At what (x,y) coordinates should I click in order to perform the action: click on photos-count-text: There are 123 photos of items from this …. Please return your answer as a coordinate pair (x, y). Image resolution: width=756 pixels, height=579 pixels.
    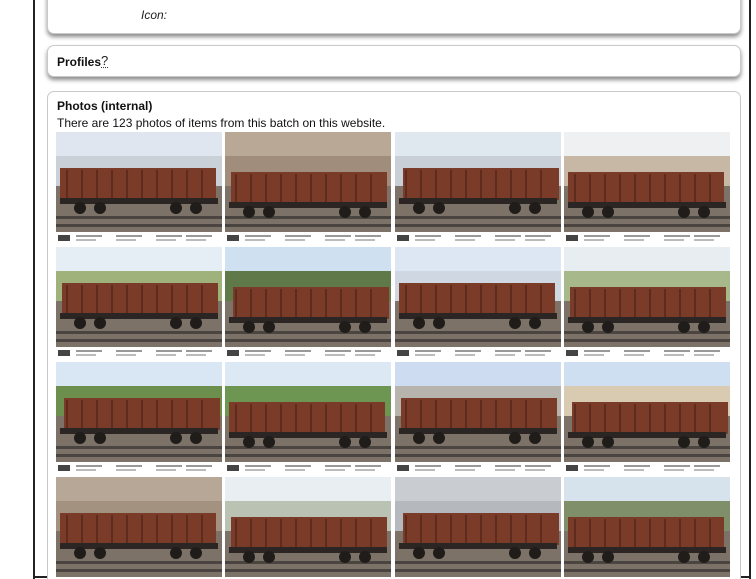
    Looking at the image, I should click on (221, 123).